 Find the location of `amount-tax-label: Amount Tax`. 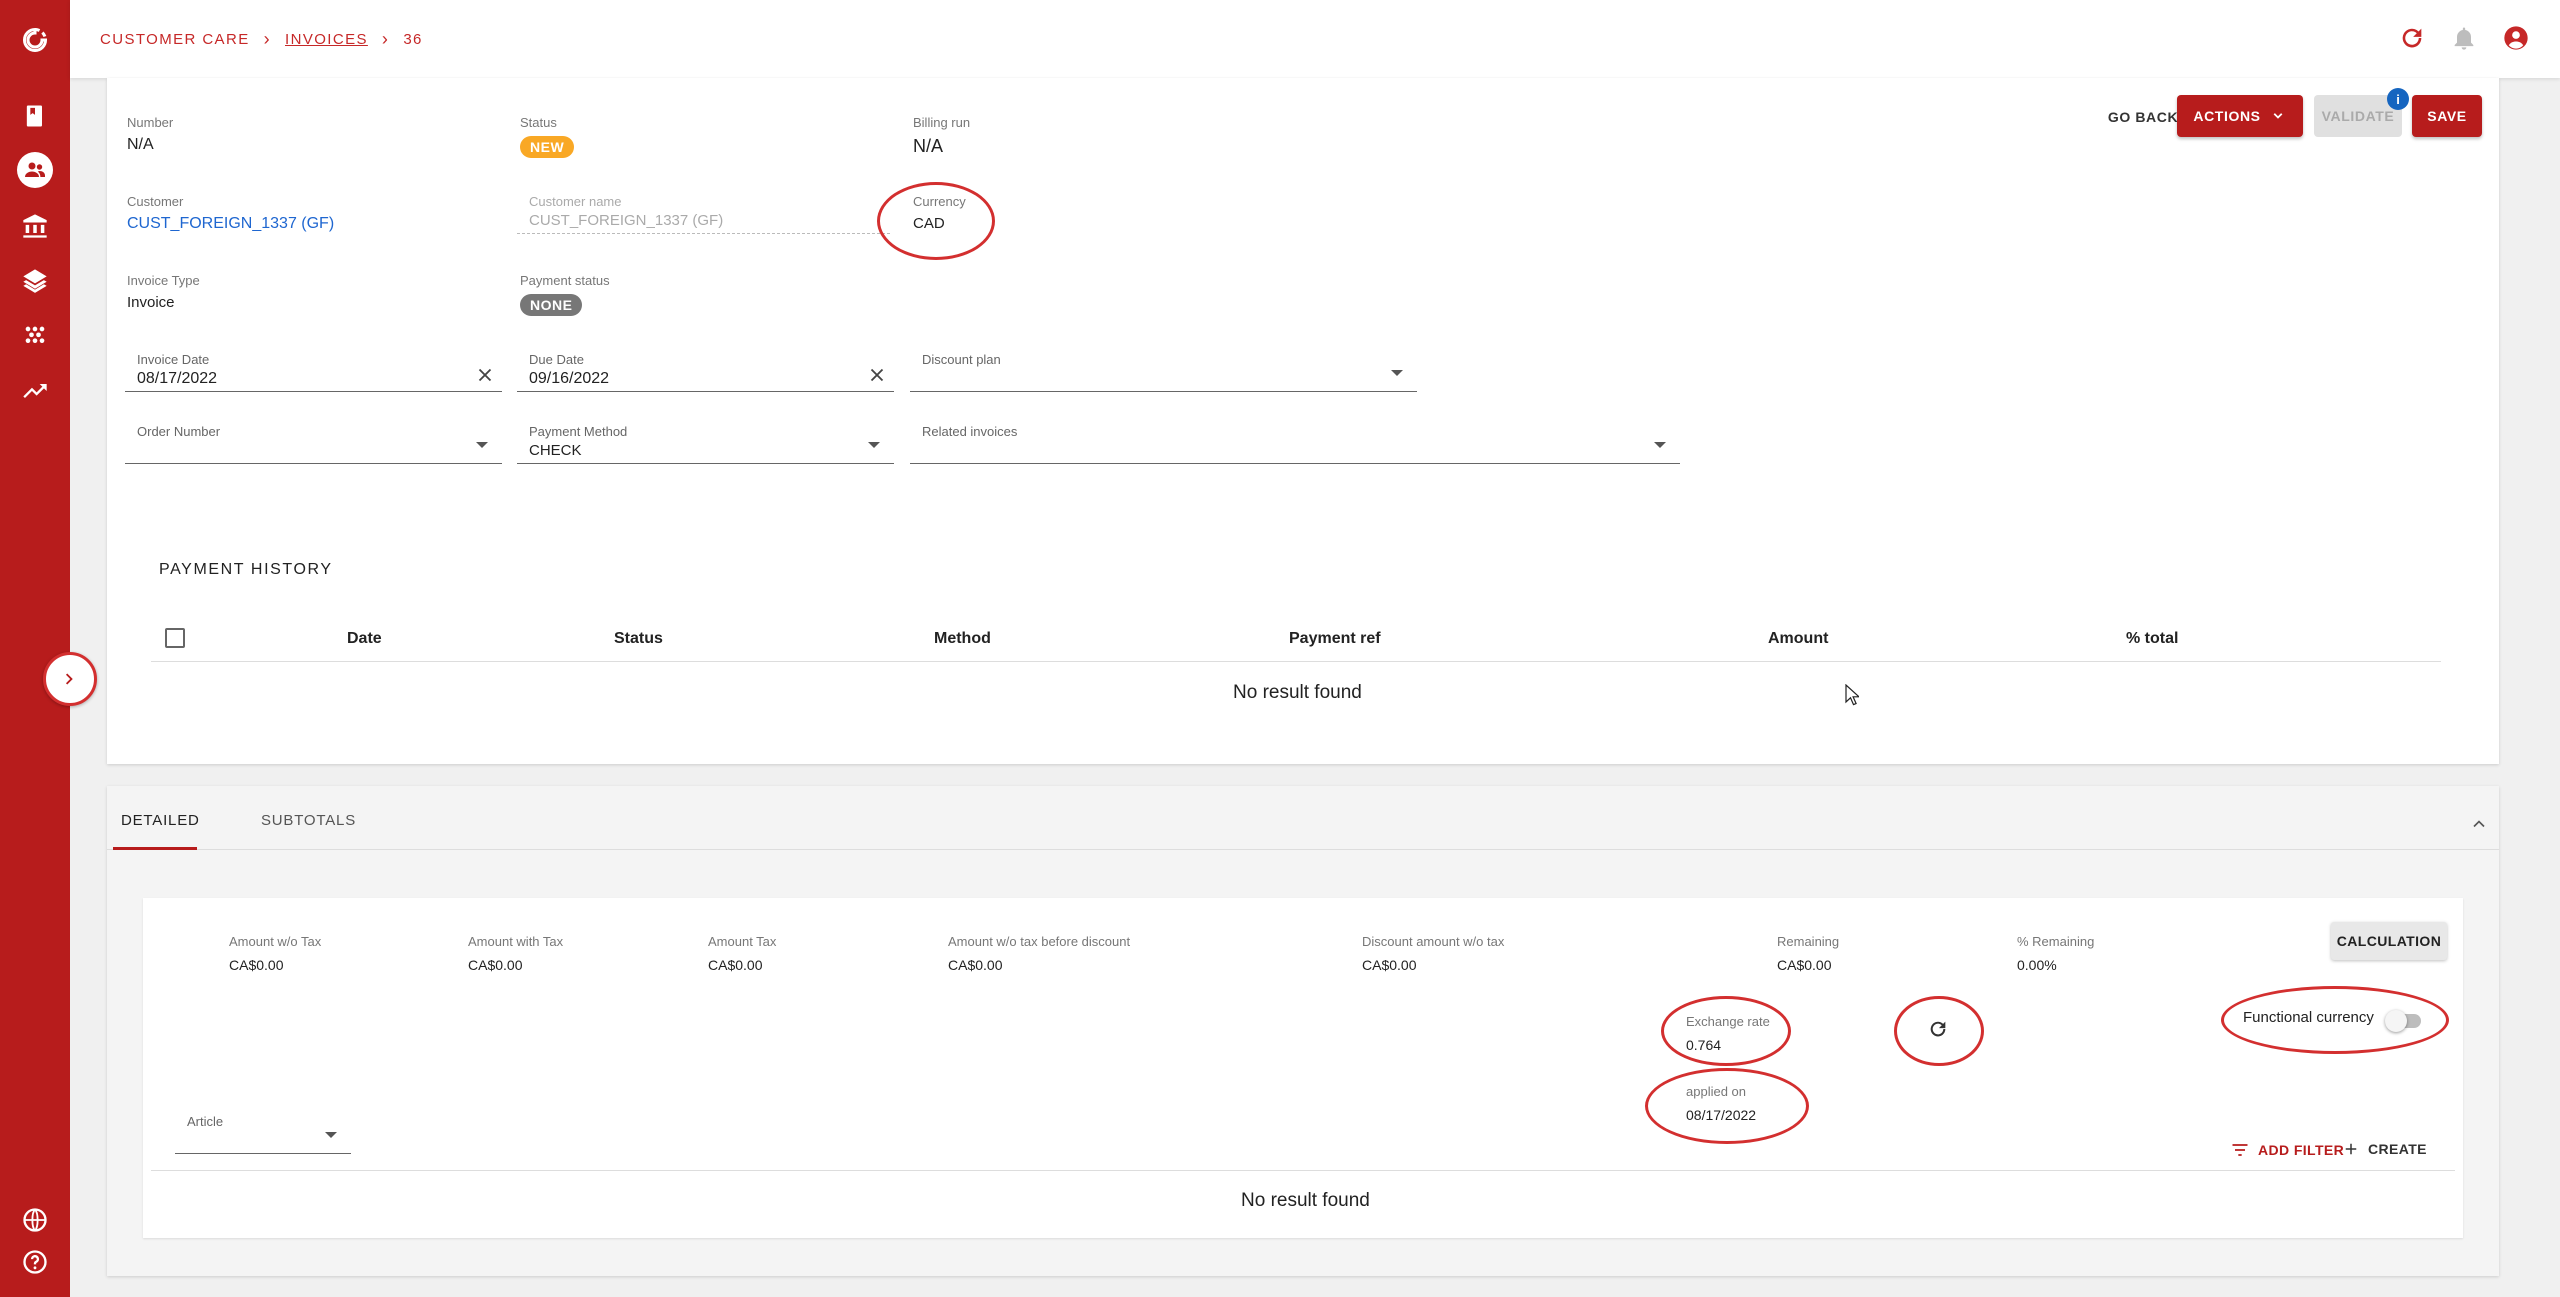

amount-tax-label: Amount Tax is located at coordinates (742, 941).